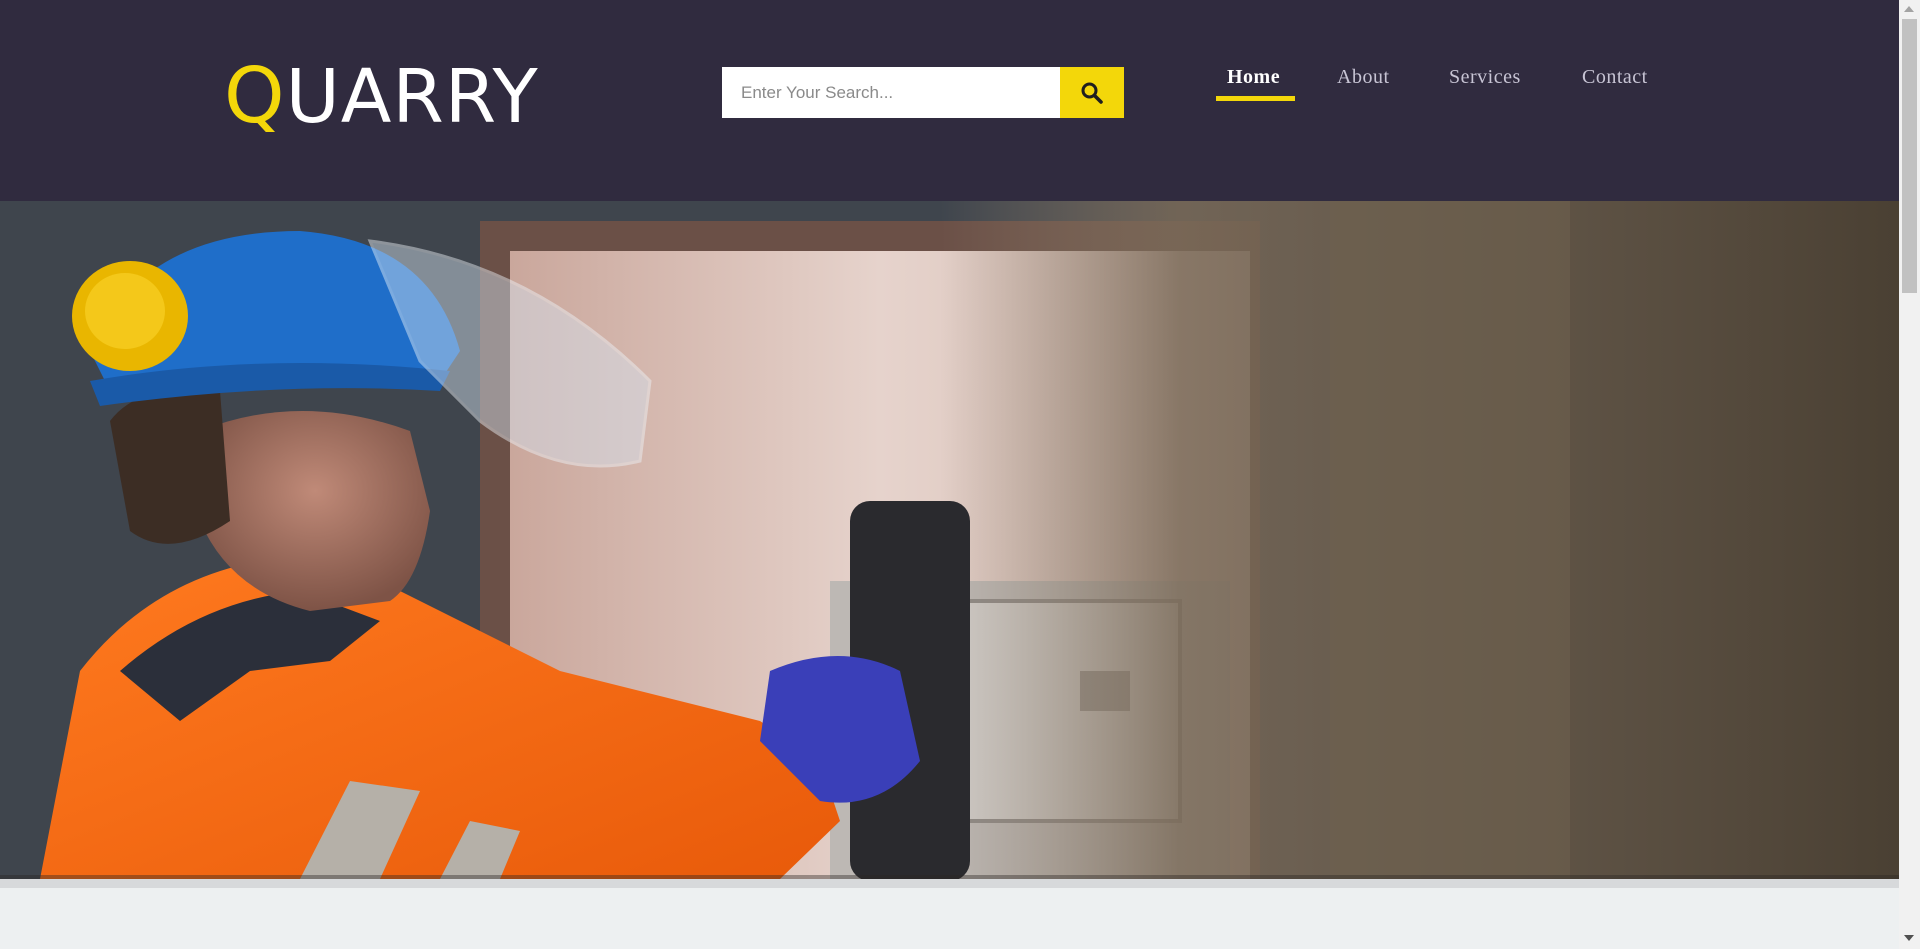 The height and width of the screenshot is (949, 1920). Describe the element at coordinates (255, 96) in the screenshot. I see `logo-first-letter: Q` at that location.